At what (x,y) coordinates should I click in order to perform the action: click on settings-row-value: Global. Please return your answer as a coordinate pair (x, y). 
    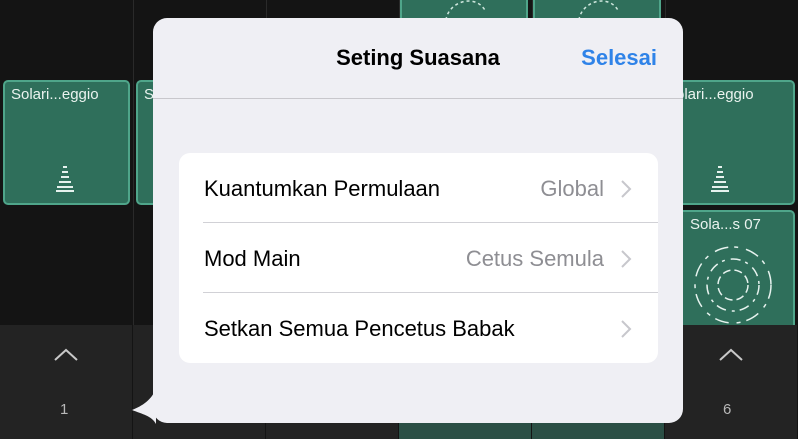
    Looking at the image, I should click on (572, 188).